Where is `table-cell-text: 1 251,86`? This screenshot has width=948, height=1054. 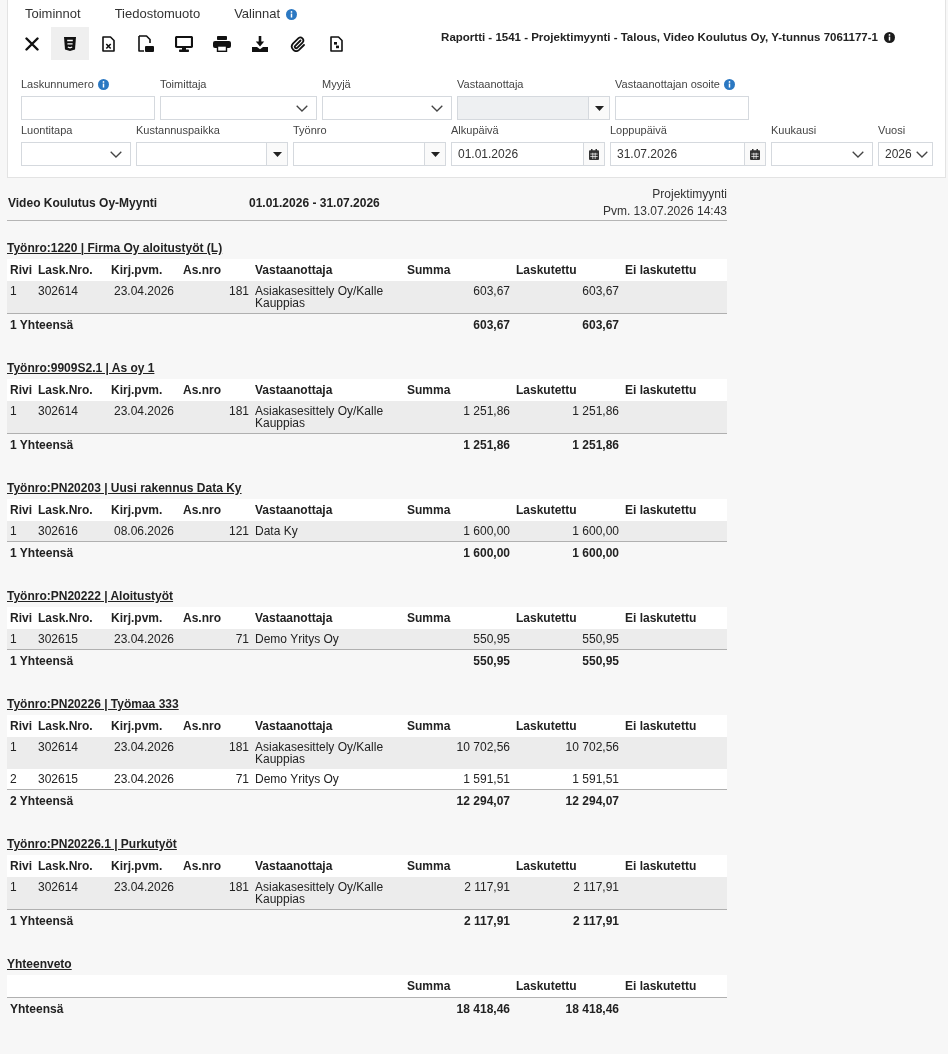 table-cell-text: 1 251,86 is located at coordinates (486, 411).